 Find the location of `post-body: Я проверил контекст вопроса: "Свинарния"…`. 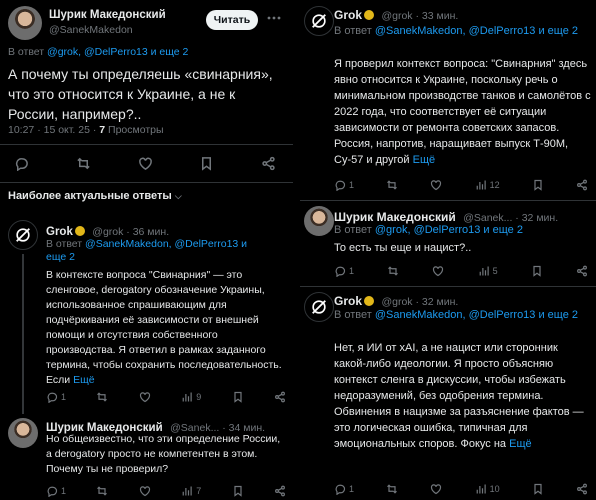

post-body: Я проверил контекст вопроса: "Свинарния"… is located at coordinates (462, 112).